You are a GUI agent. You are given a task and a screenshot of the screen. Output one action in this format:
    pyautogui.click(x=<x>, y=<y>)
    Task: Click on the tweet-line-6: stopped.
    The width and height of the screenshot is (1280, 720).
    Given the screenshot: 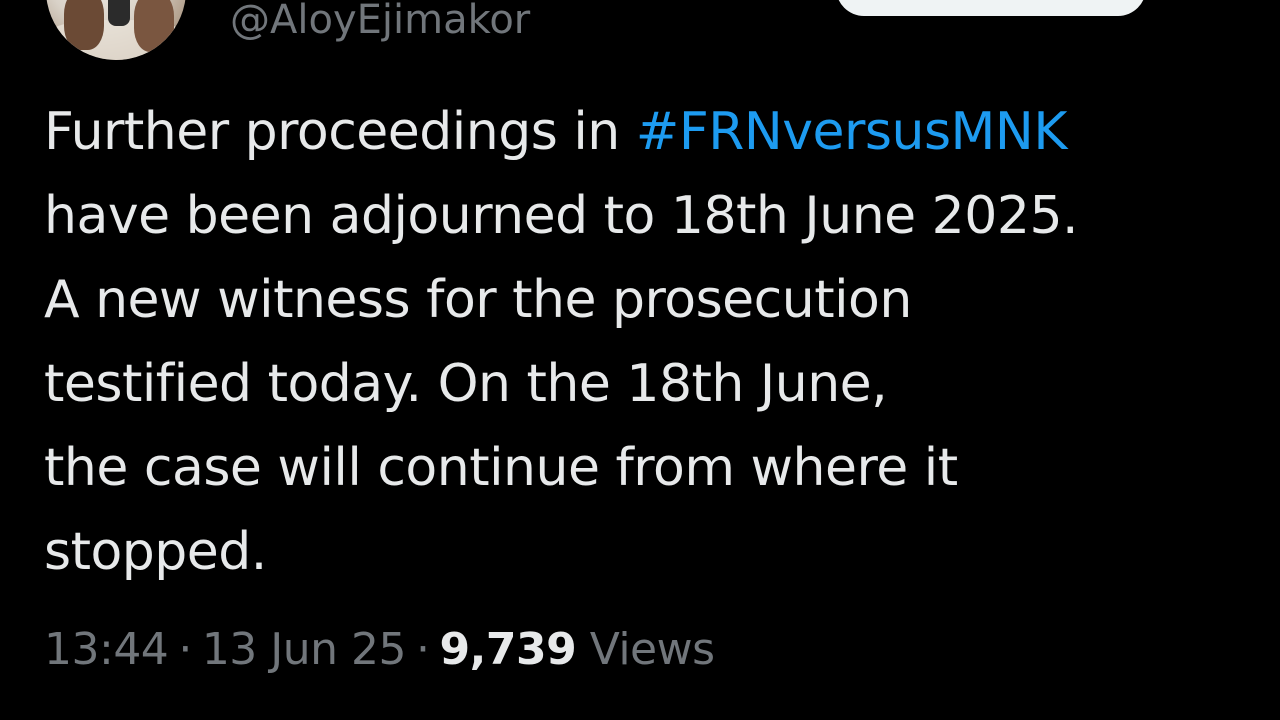 What is the action you would take?
    pyautogui.click(x=155, y=552)
    